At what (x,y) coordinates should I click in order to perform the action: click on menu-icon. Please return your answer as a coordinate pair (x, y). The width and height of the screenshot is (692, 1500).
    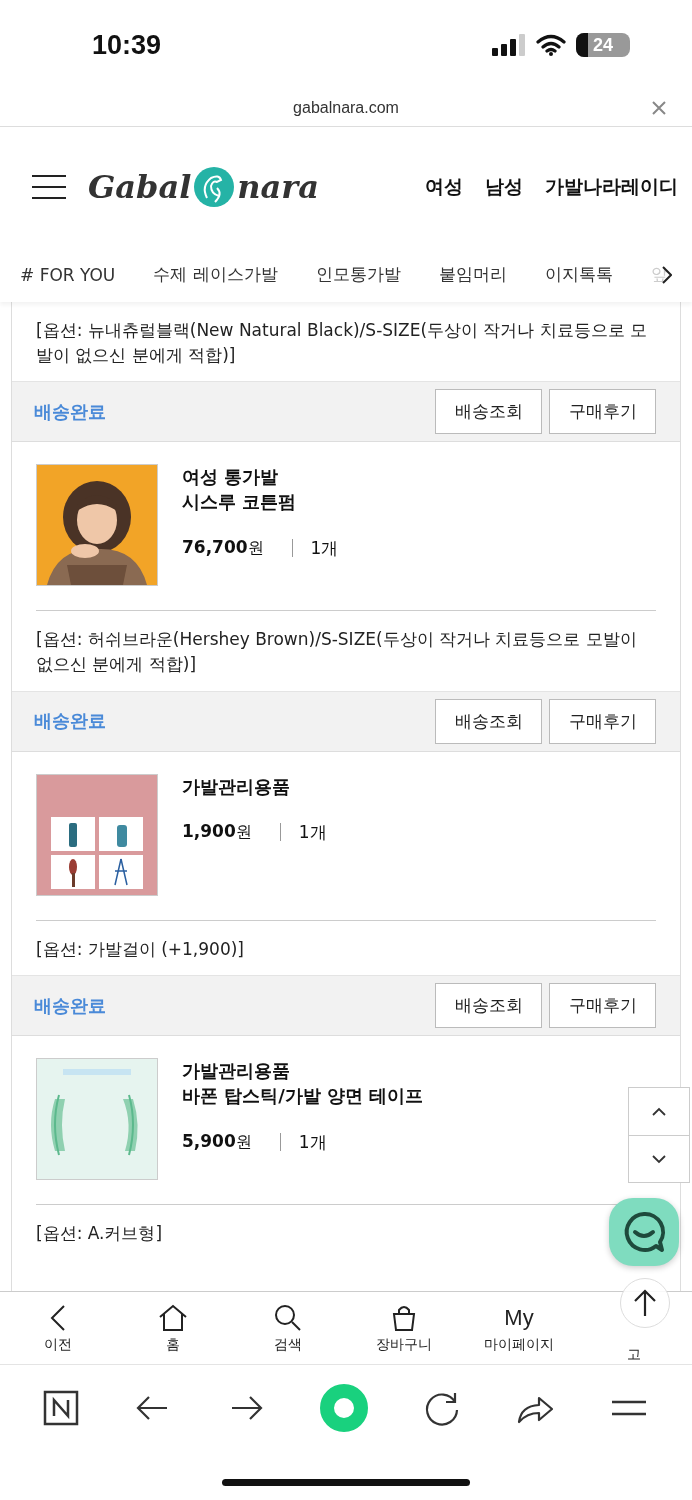
    Looking at the image, I should click on (49, 187).